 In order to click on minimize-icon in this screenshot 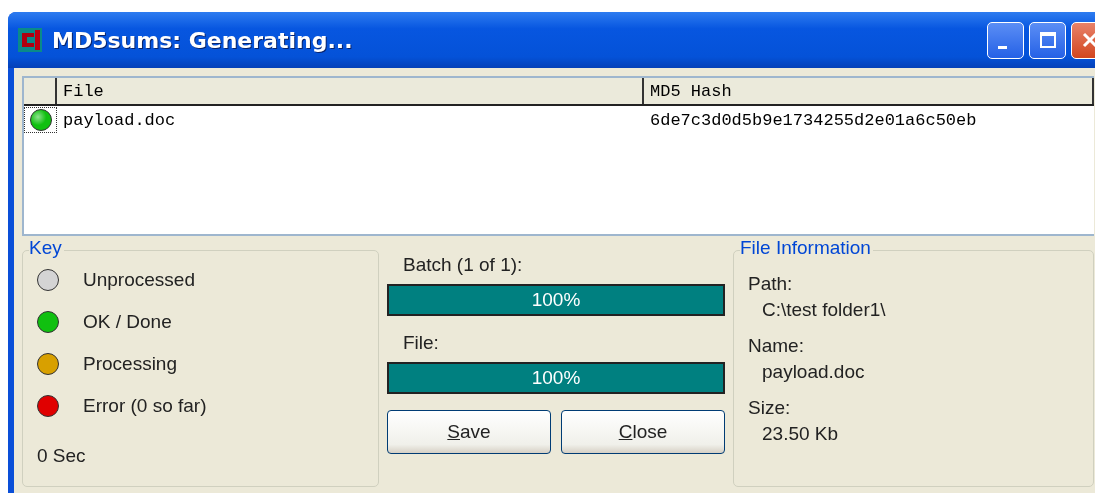, I will do `click(1002, 47)`.